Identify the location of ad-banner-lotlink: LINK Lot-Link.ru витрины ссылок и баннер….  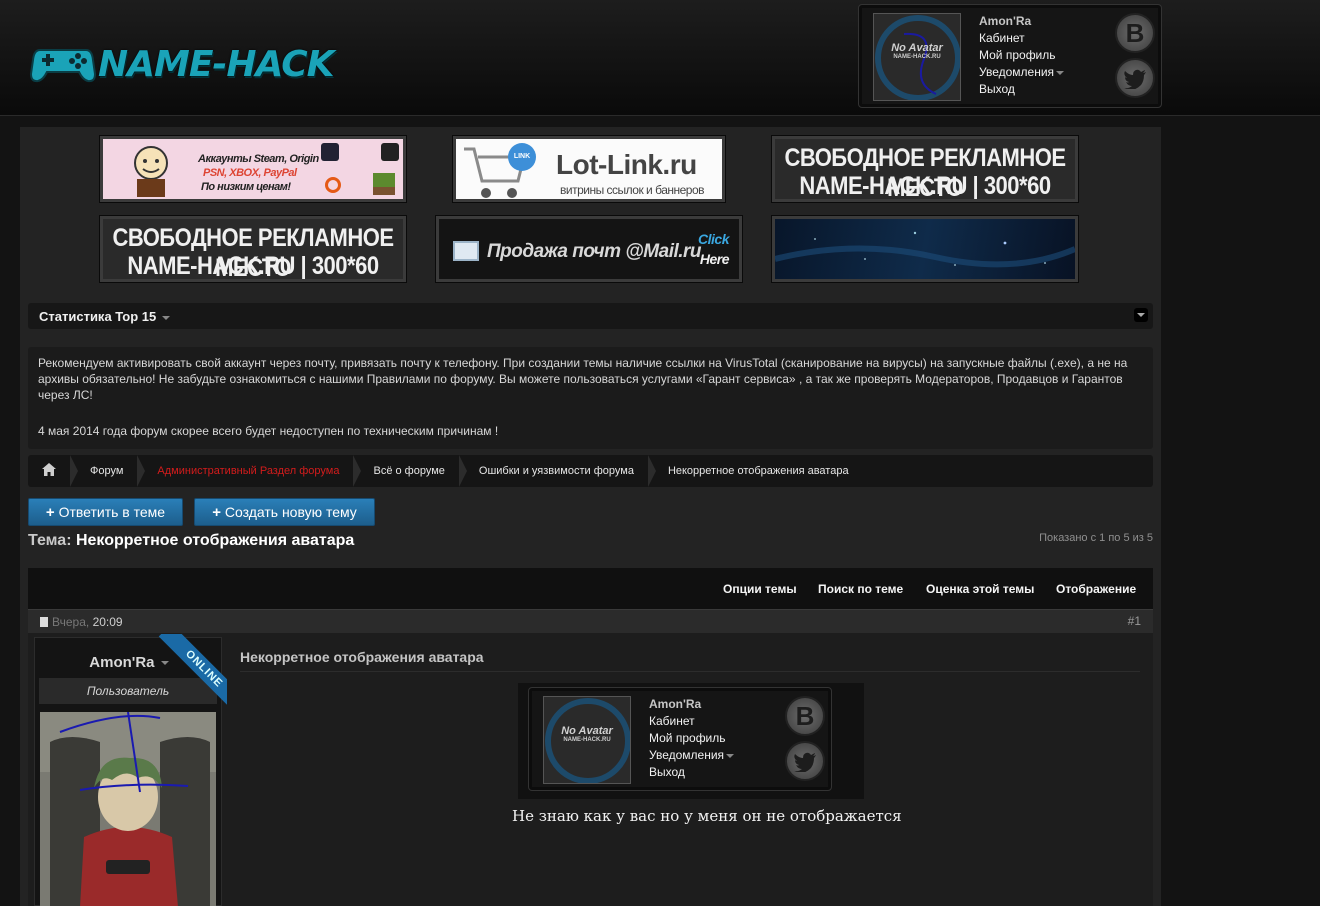
(589, 169).